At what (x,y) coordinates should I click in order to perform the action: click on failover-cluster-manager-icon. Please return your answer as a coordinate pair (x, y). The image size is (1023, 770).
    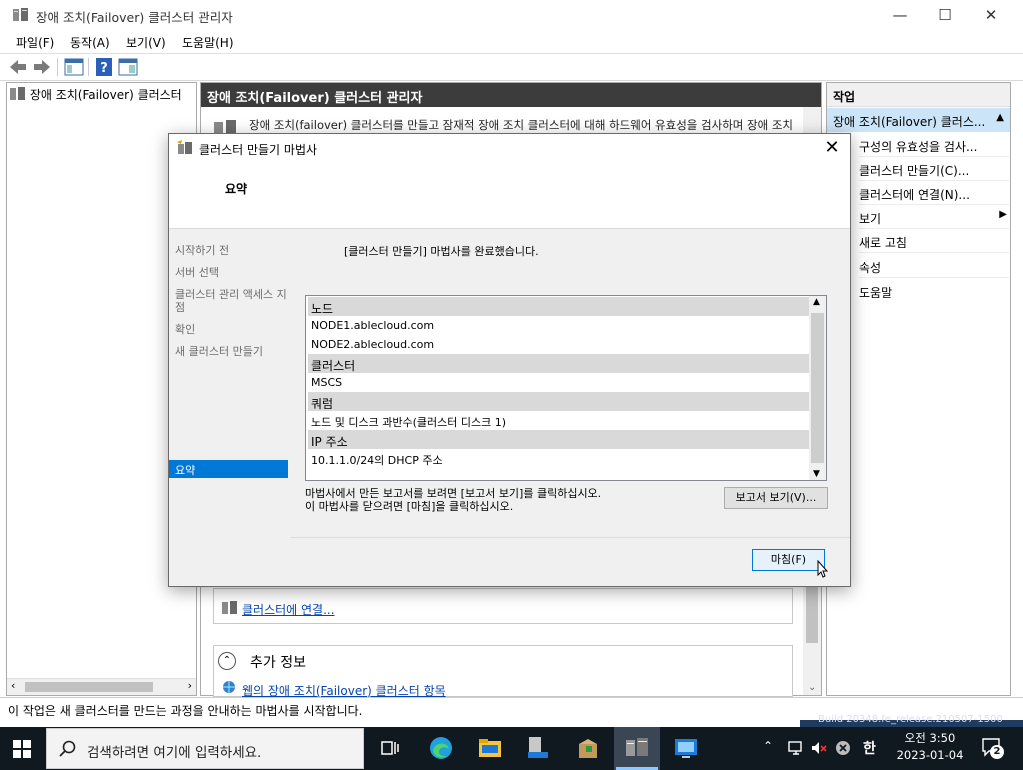
    Looking at the image, I should click on (637, 748).